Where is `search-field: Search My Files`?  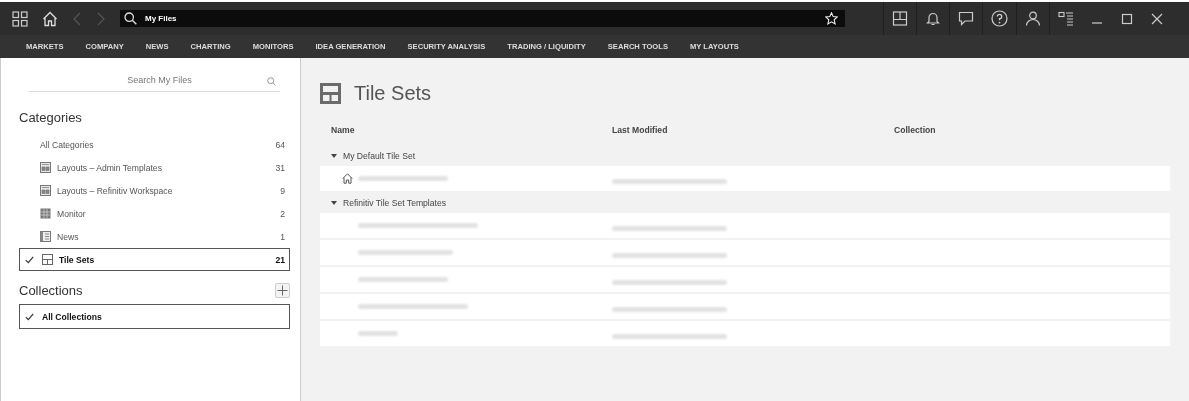
search-field: Search My Files is located at coordinates (154, 83).